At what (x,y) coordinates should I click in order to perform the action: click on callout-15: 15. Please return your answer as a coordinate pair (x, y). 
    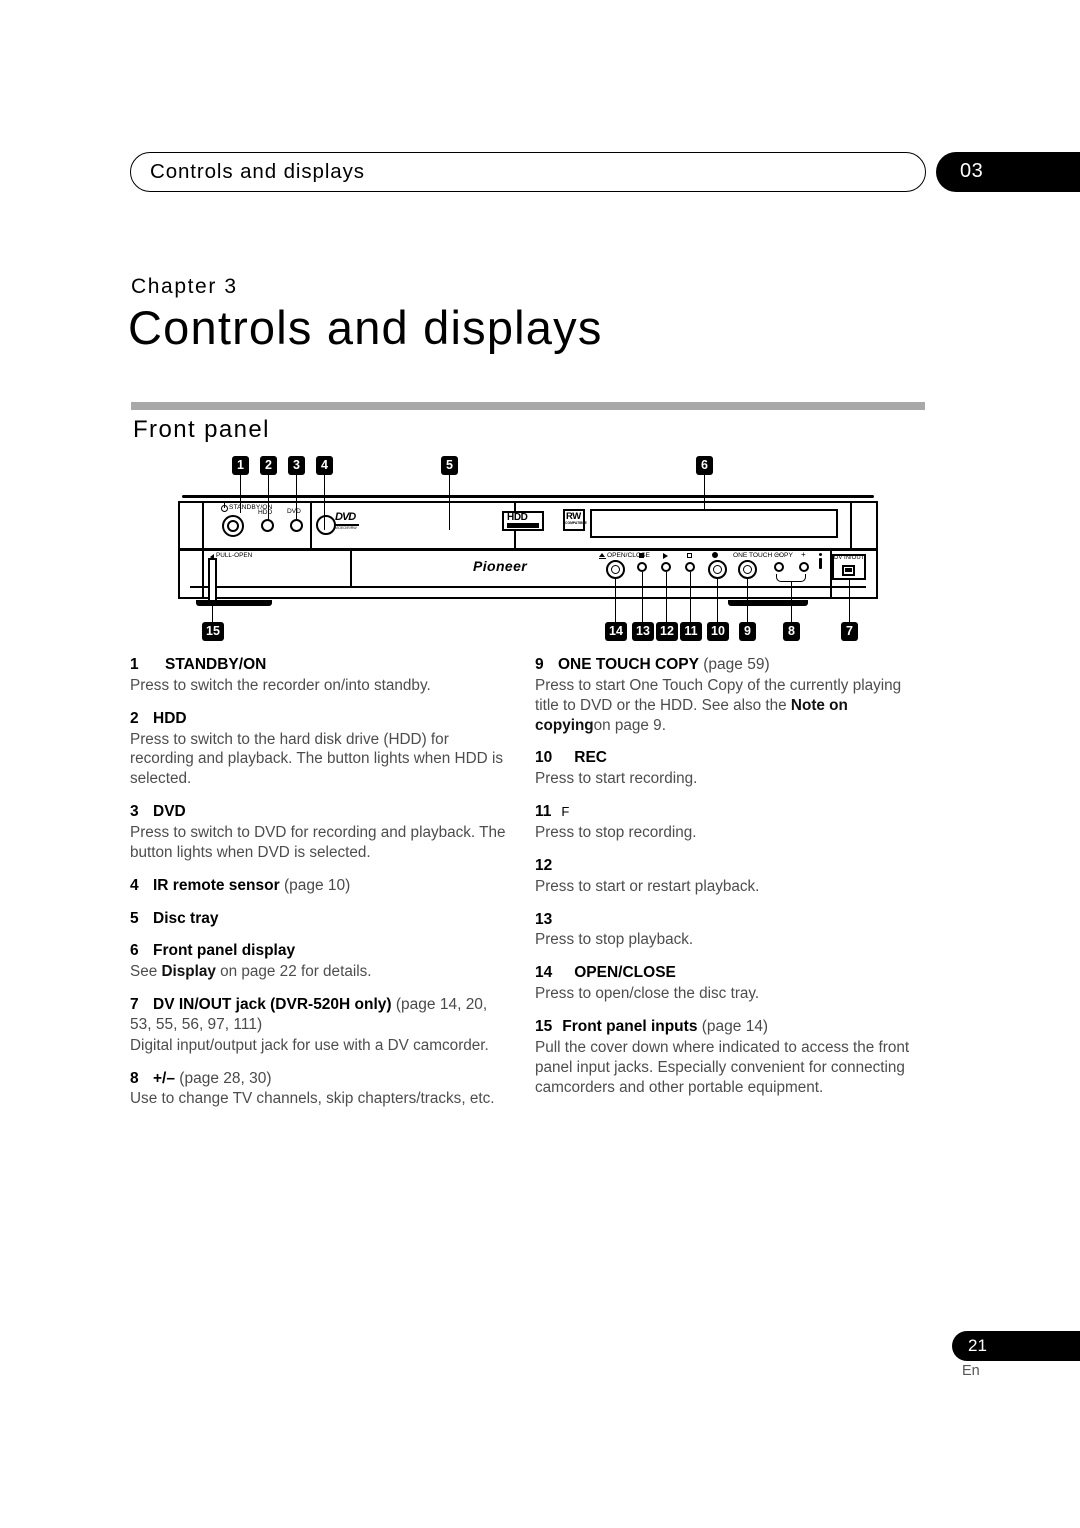
    Looking at the image, I should click on (213, 631).